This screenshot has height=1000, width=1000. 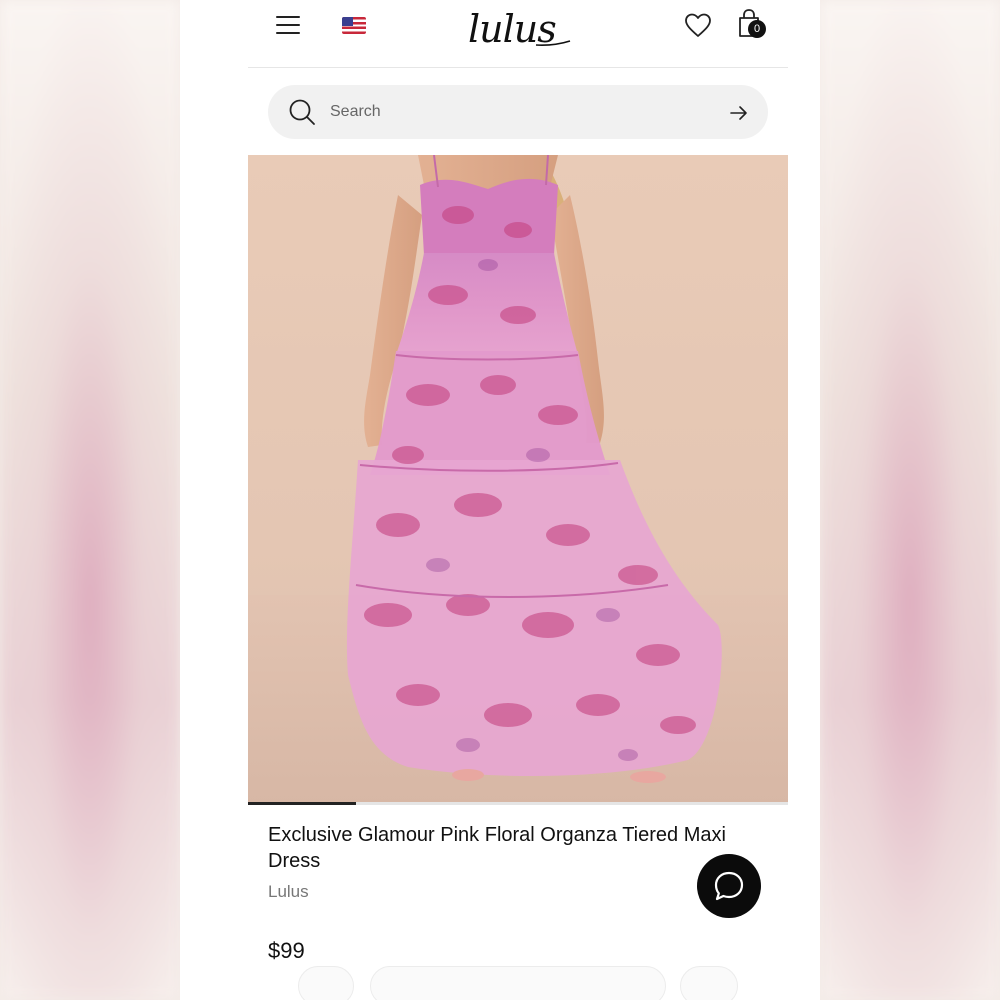 What do you see at coordinates (354, 25) in the screenshot?
I see `us-flag-icon` at bounding box center [354, 25].